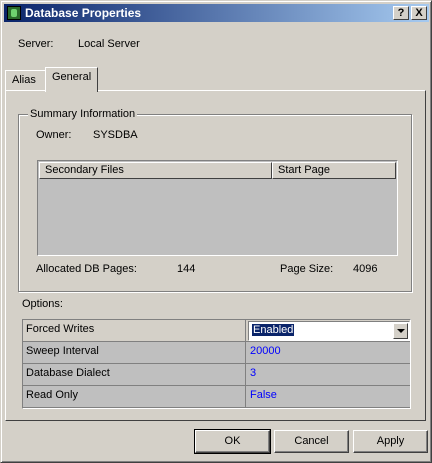 Image resolution: width=432 pixels, height=463 pixels. I want to click on option-name: Sweep Interval, so click(134, 353).